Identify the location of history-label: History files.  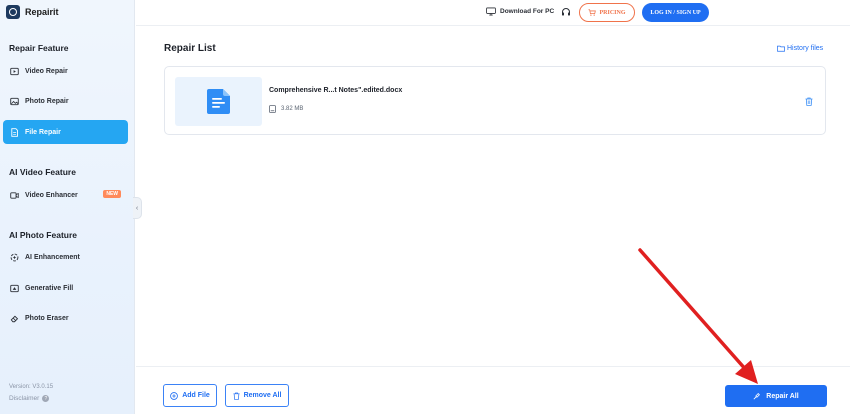
(805, 48).